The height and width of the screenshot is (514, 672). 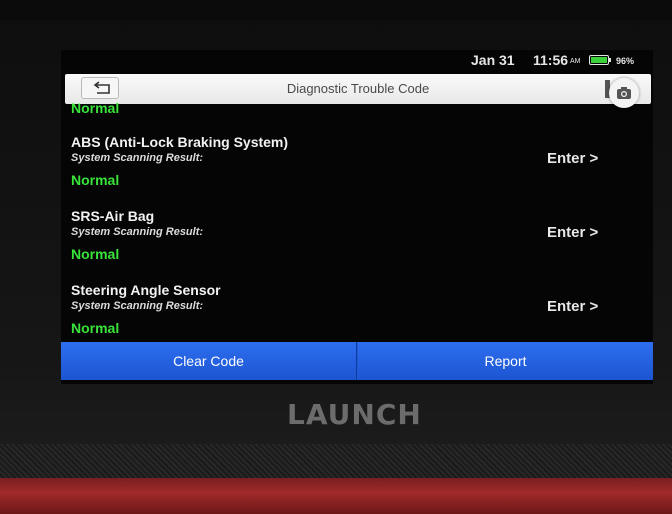 What do you see at coordinates (551, 60) in the screenshot?
I see `status-time: 11:56` at bounding box center [551, 60].